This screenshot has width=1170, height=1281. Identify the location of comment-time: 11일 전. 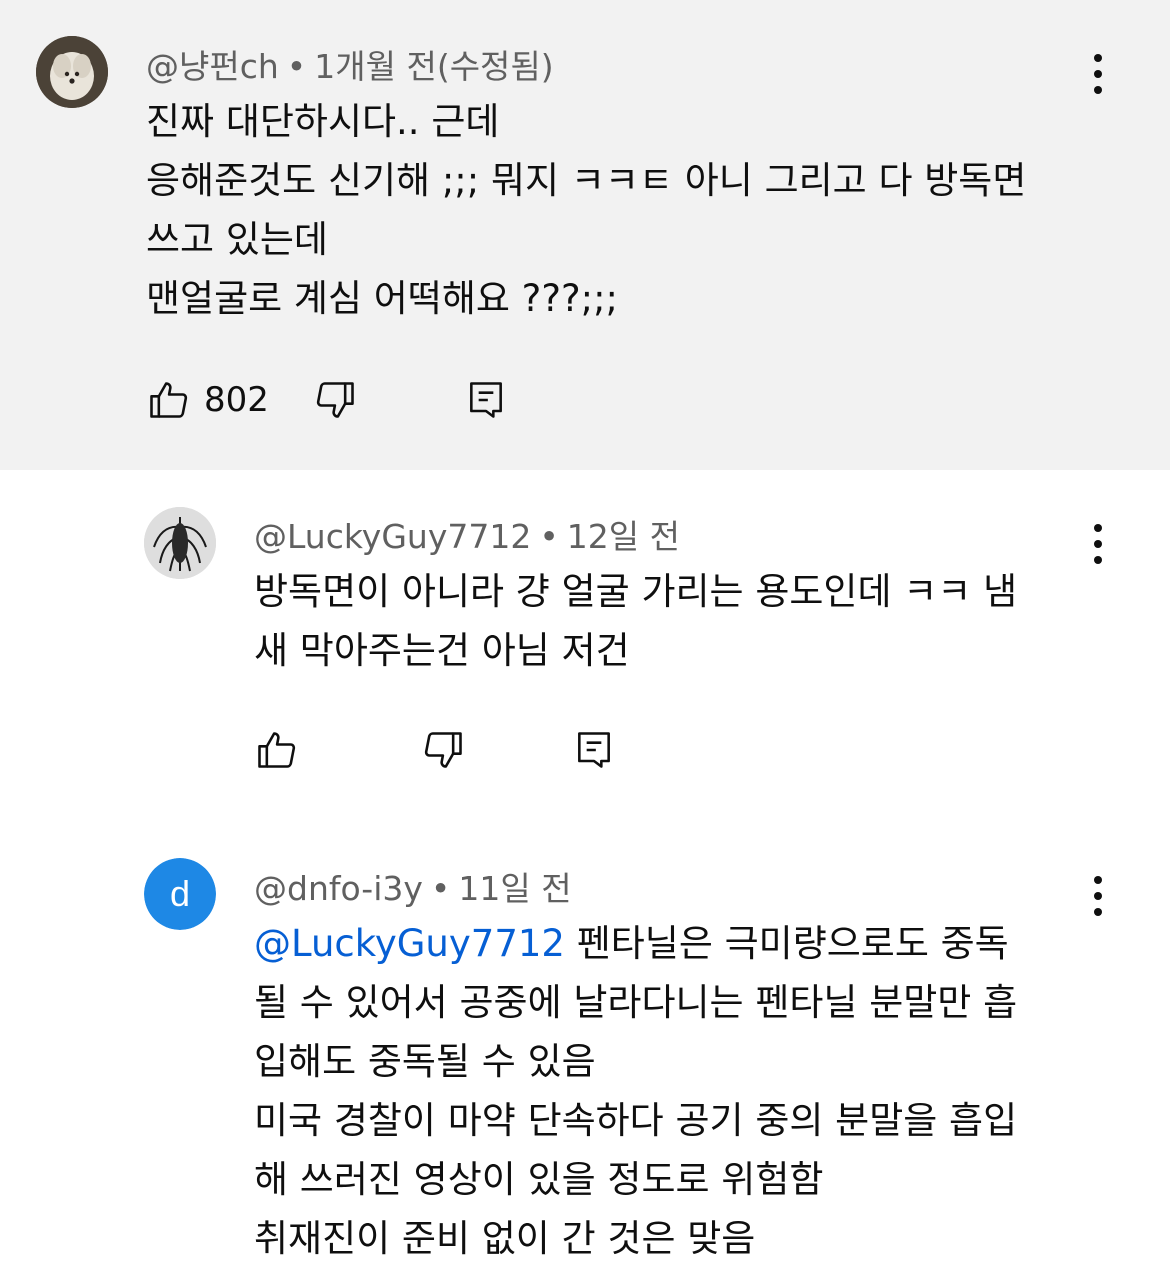
(515, 888).